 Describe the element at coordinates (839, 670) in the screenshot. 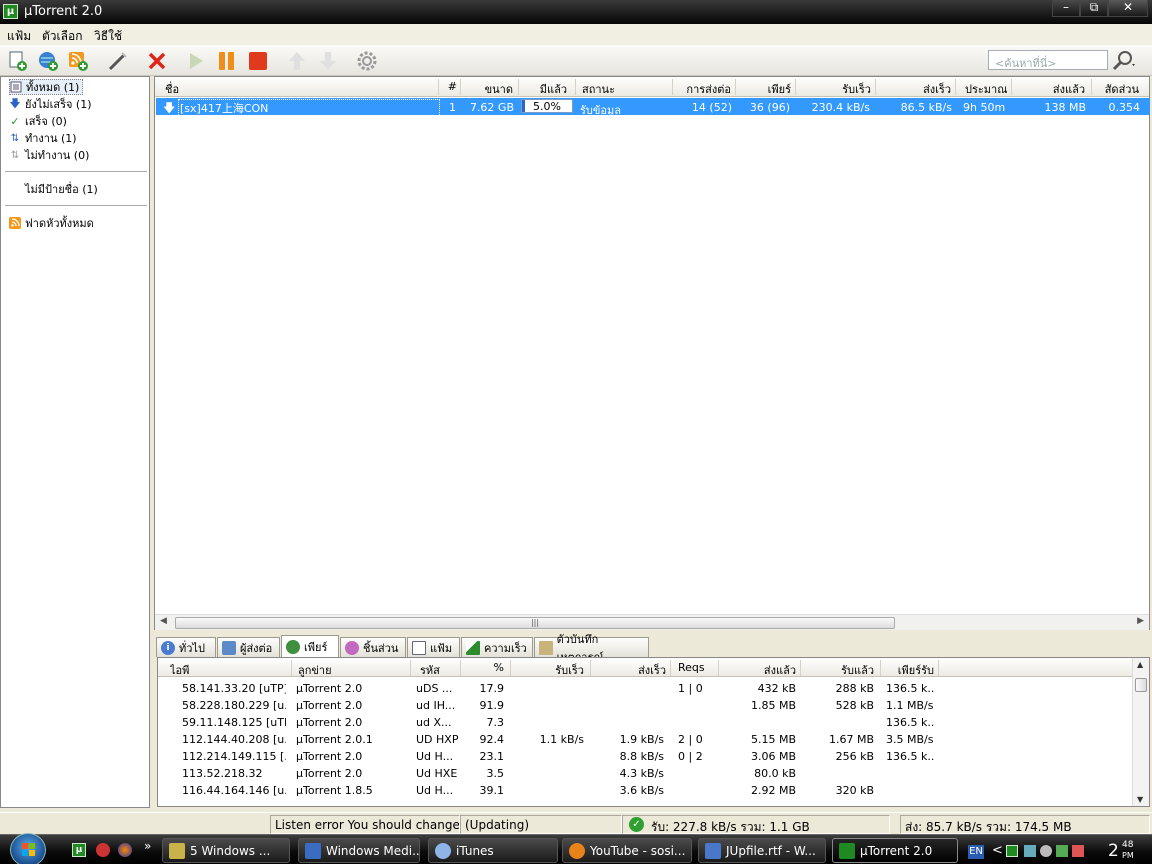

I see `col-peer-downloaded: รับแล้ว` at that location.